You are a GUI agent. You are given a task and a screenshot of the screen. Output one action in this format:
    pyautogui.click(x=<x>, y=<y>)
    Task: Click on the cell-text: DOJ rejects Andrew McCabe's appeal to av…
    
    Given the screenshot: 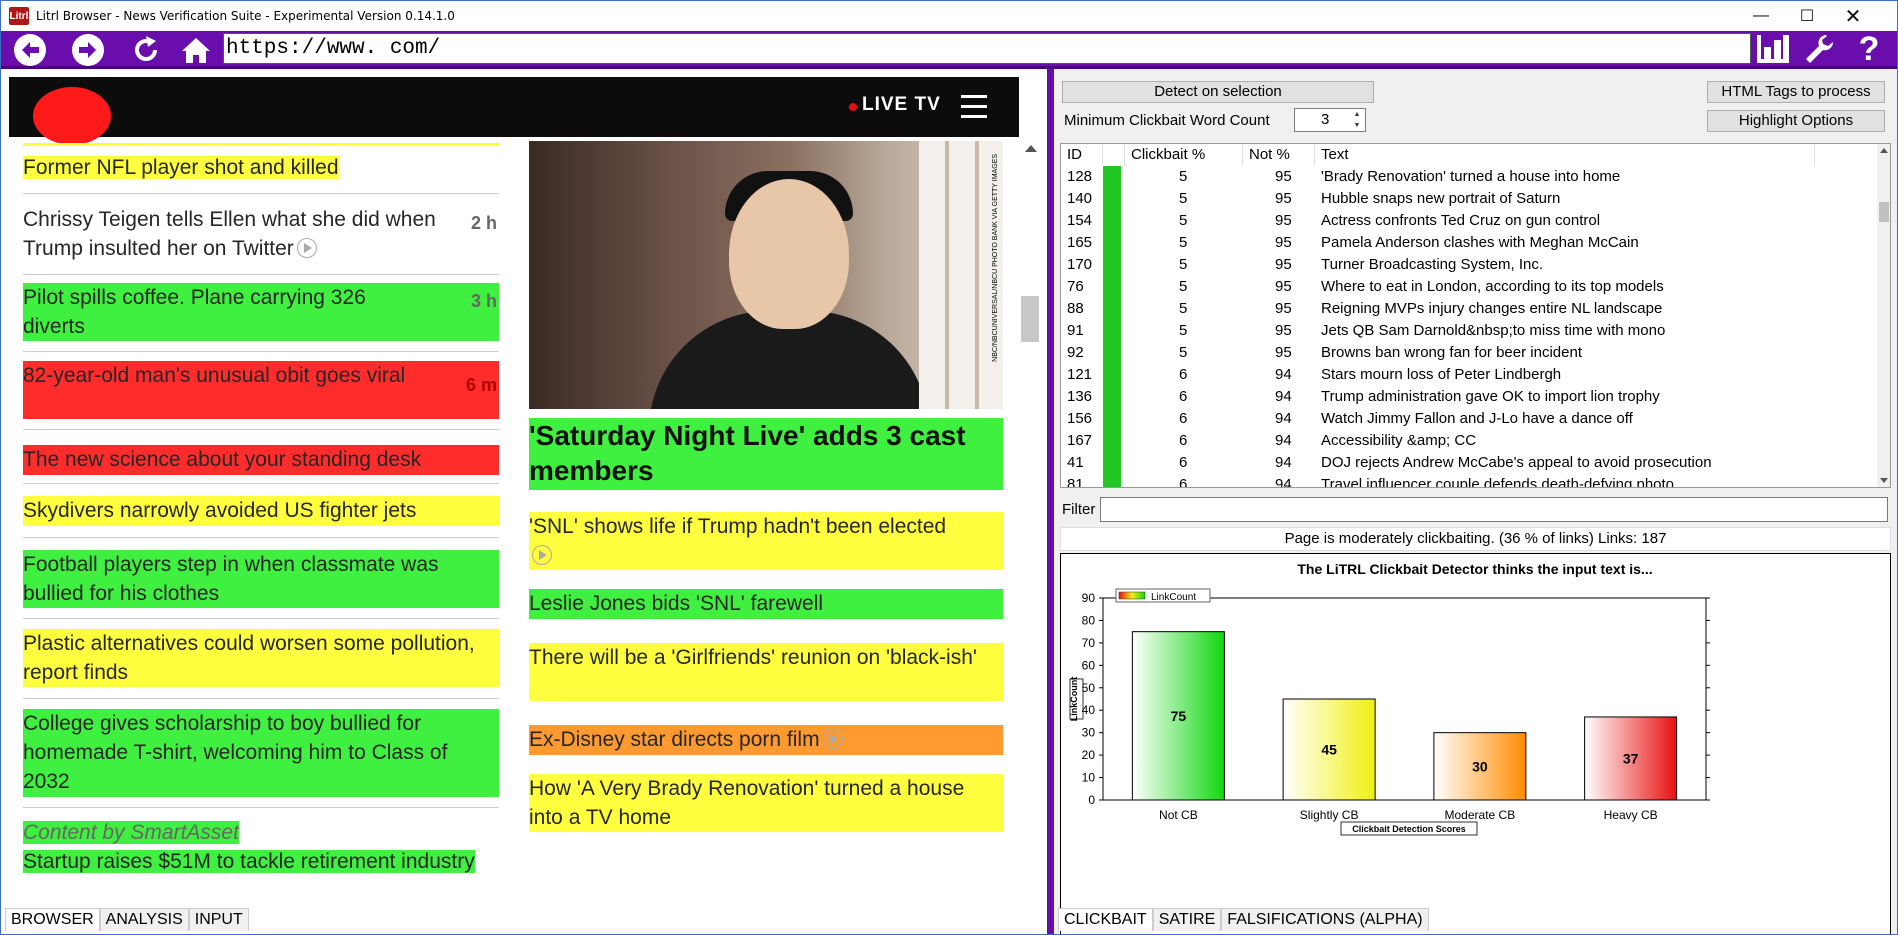 What is the action you would take?
    pyautogui.click(x=1516, y=462)
    